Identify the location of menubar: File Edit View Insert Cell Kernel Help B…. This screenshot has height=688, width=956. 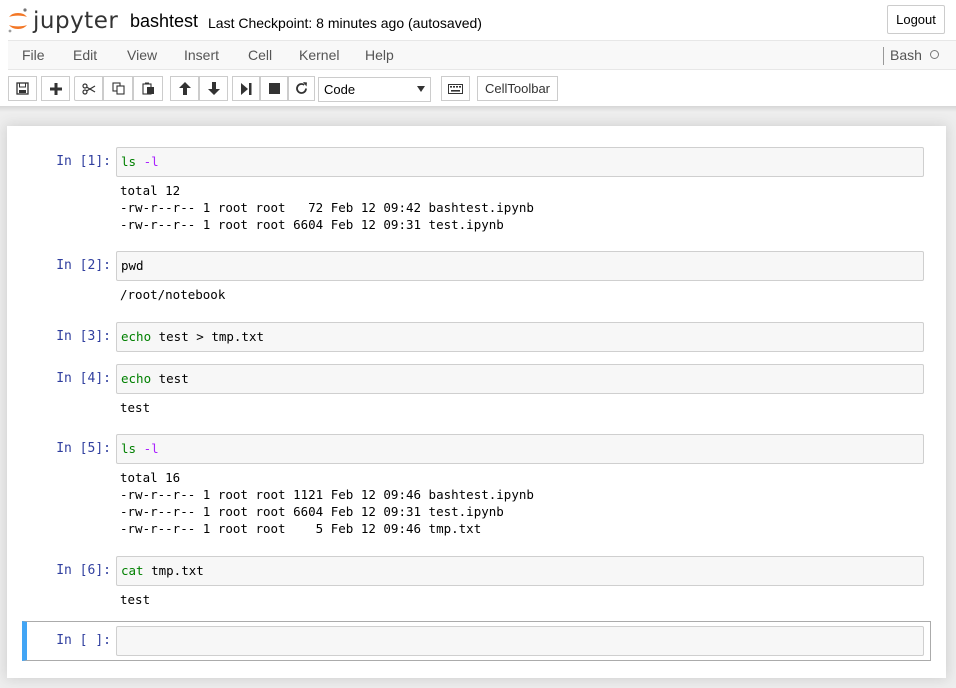
(482, 55).